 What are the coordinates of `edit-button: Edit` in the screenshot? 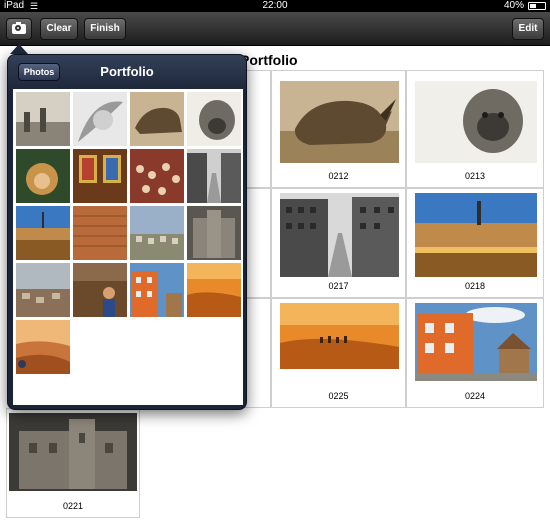 It's located at (528, 29).